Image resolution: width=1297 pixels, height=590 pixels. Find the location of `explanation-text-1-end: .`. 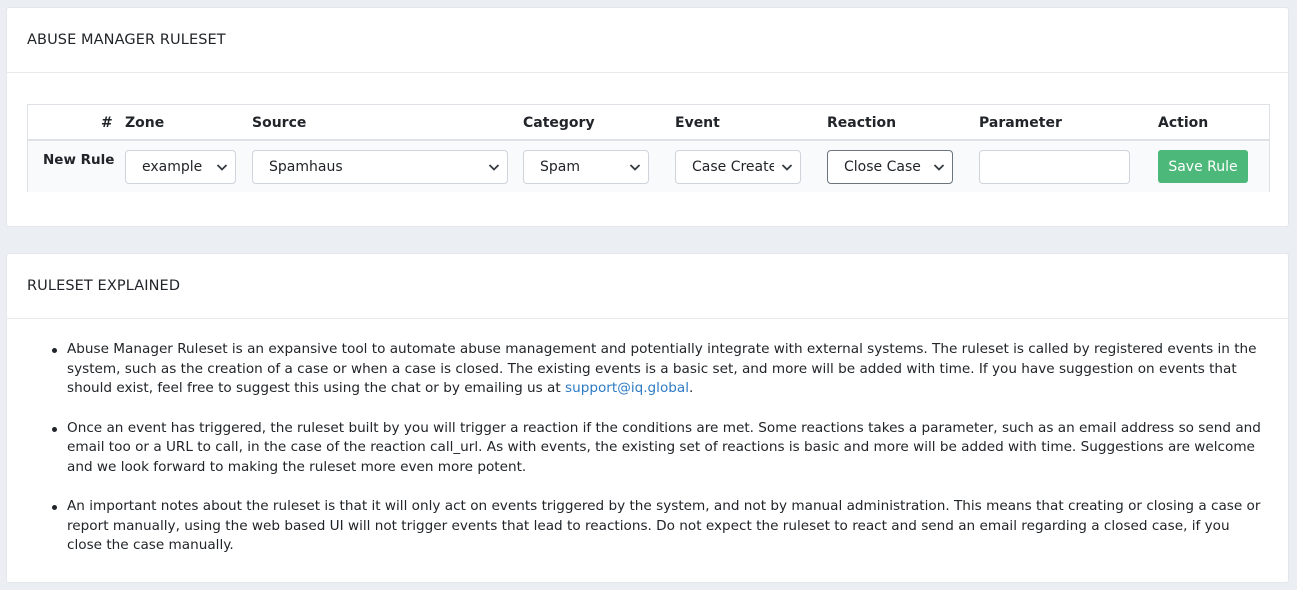

explanation-text-1-end: . is located at coordinates (691, 388).